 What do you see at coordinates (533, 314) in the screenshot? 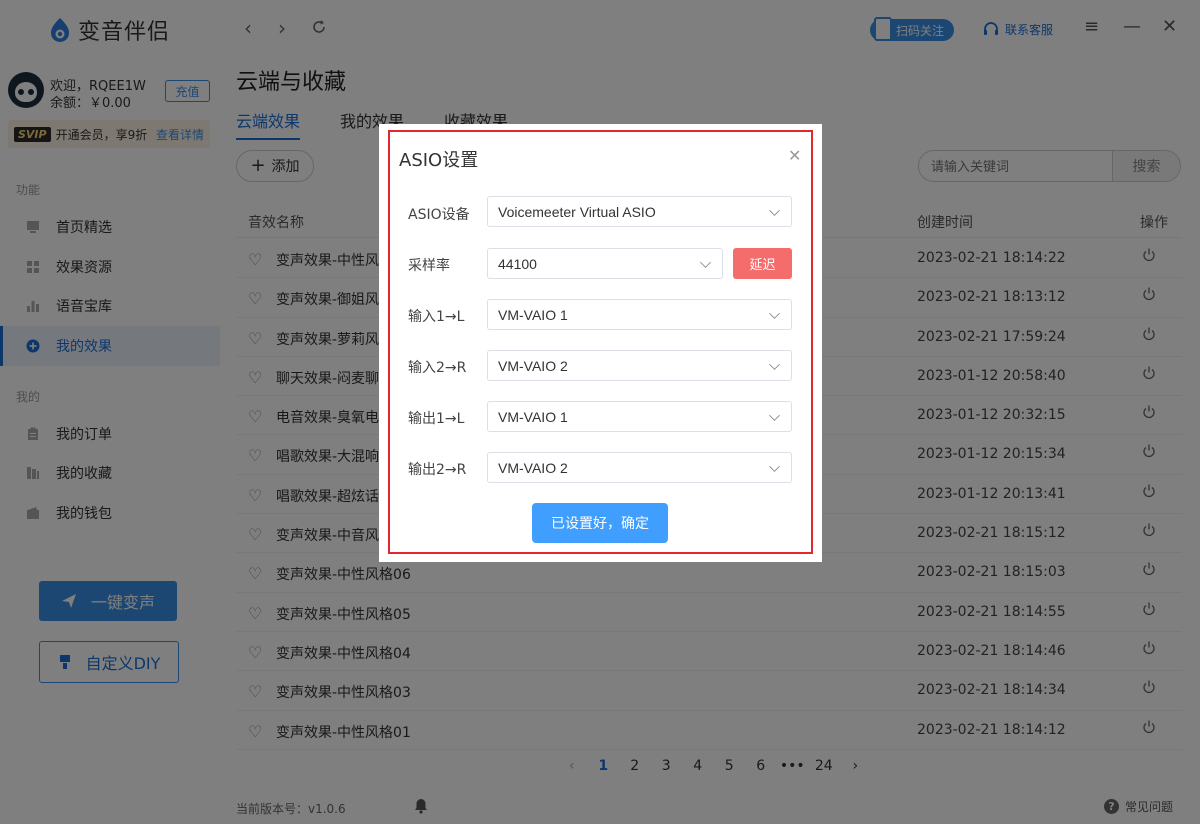
I see `input1-value: VM-VAIO 1` at bounding box center [533, 314].